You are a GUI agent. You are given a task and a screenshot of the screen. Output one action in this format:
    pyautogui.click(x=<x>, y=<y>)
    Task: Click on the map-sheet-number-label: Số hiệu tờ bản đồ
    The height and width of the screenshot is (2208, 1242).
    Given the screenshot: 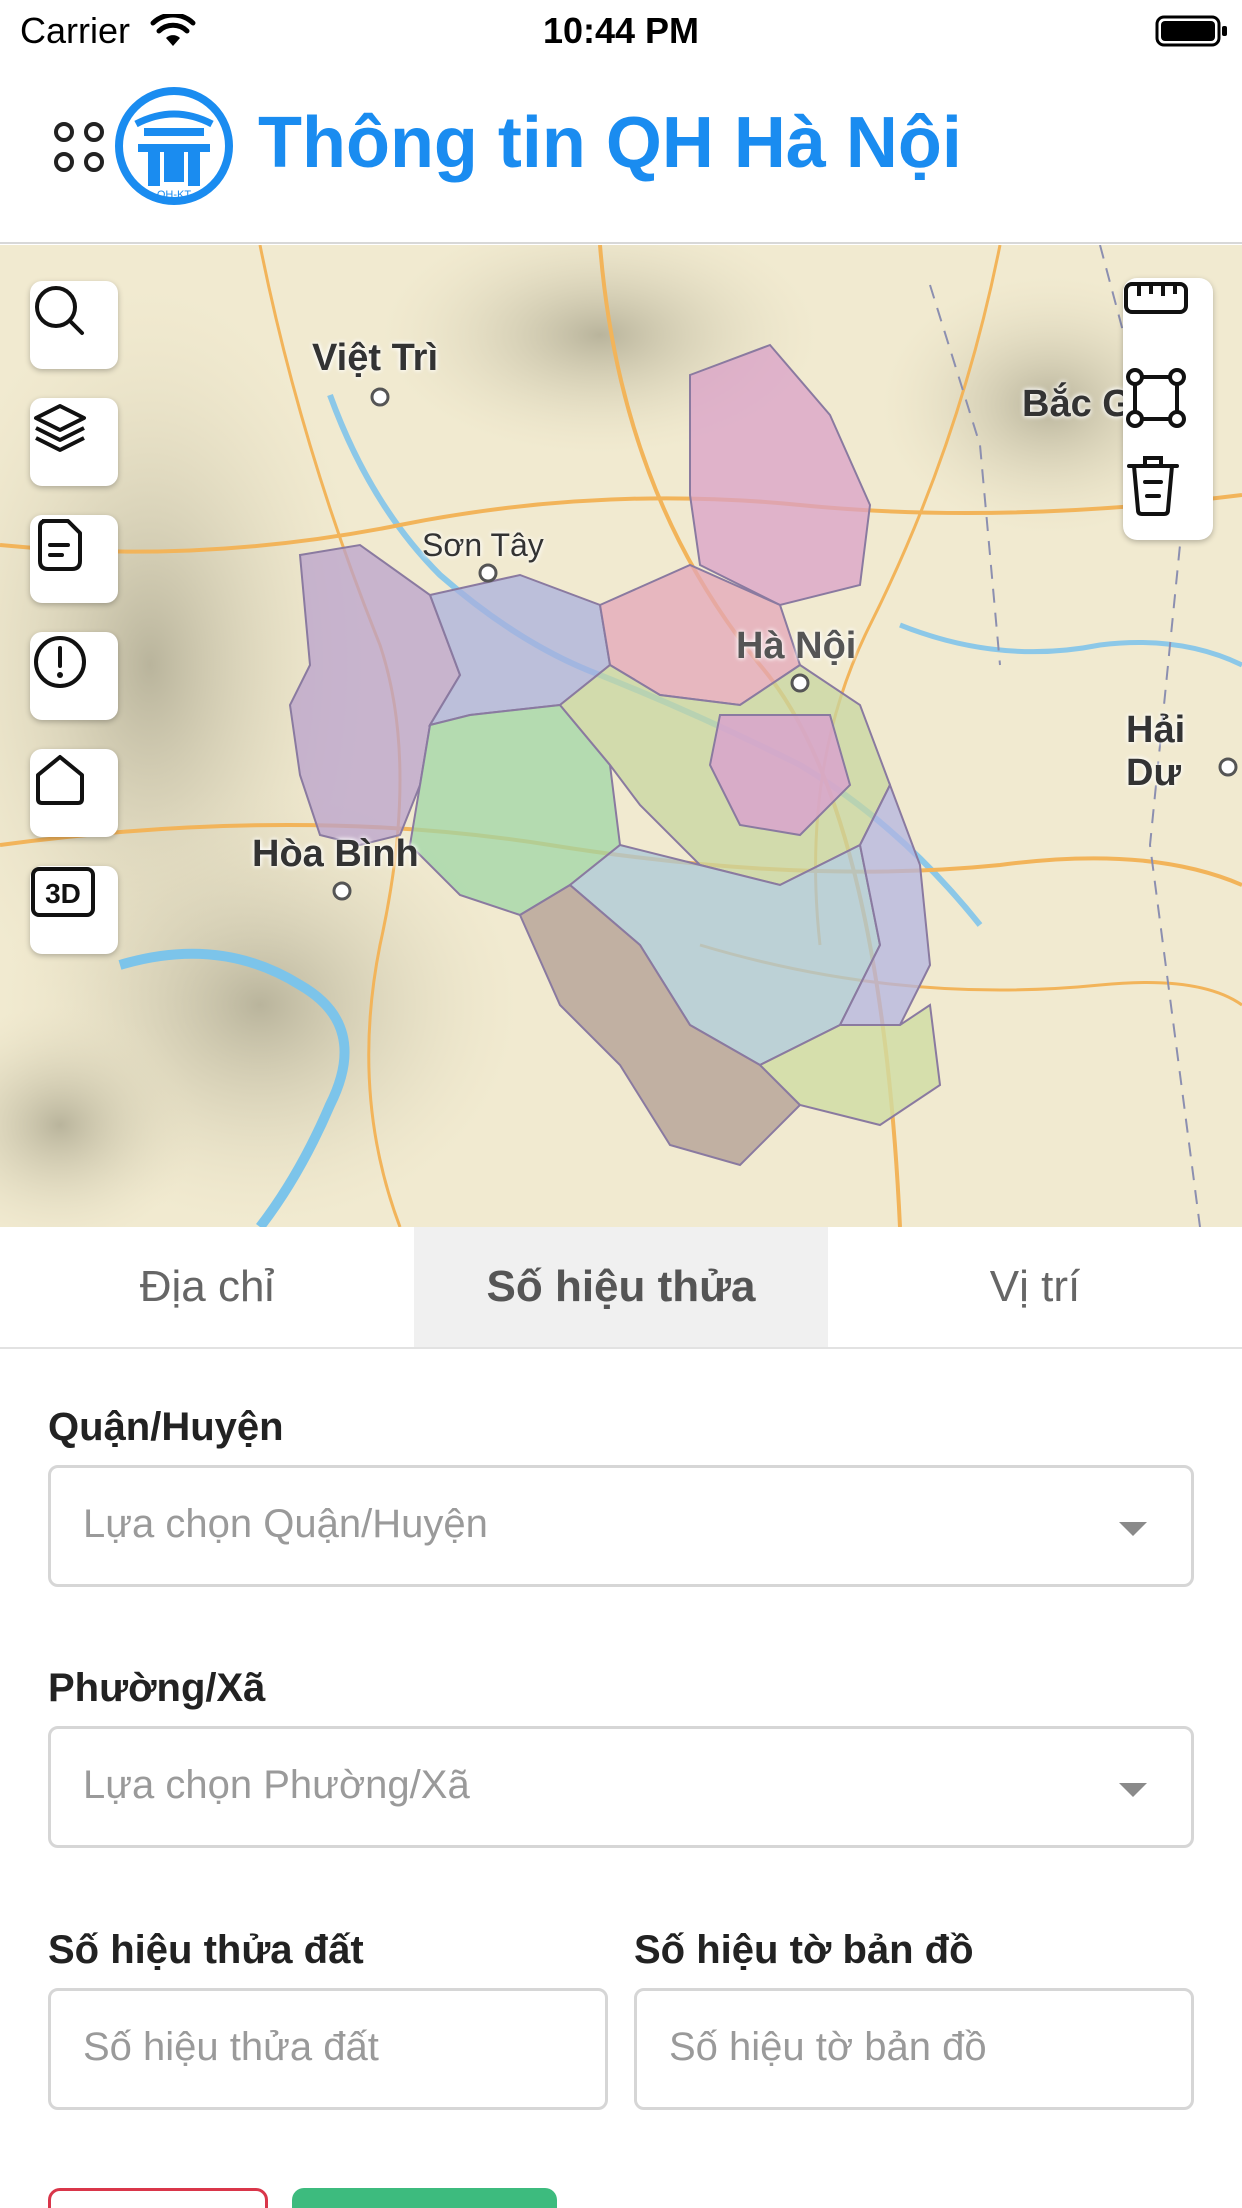 What is the action you would take?
    pyautogui.click(x=804, y=1950)
    